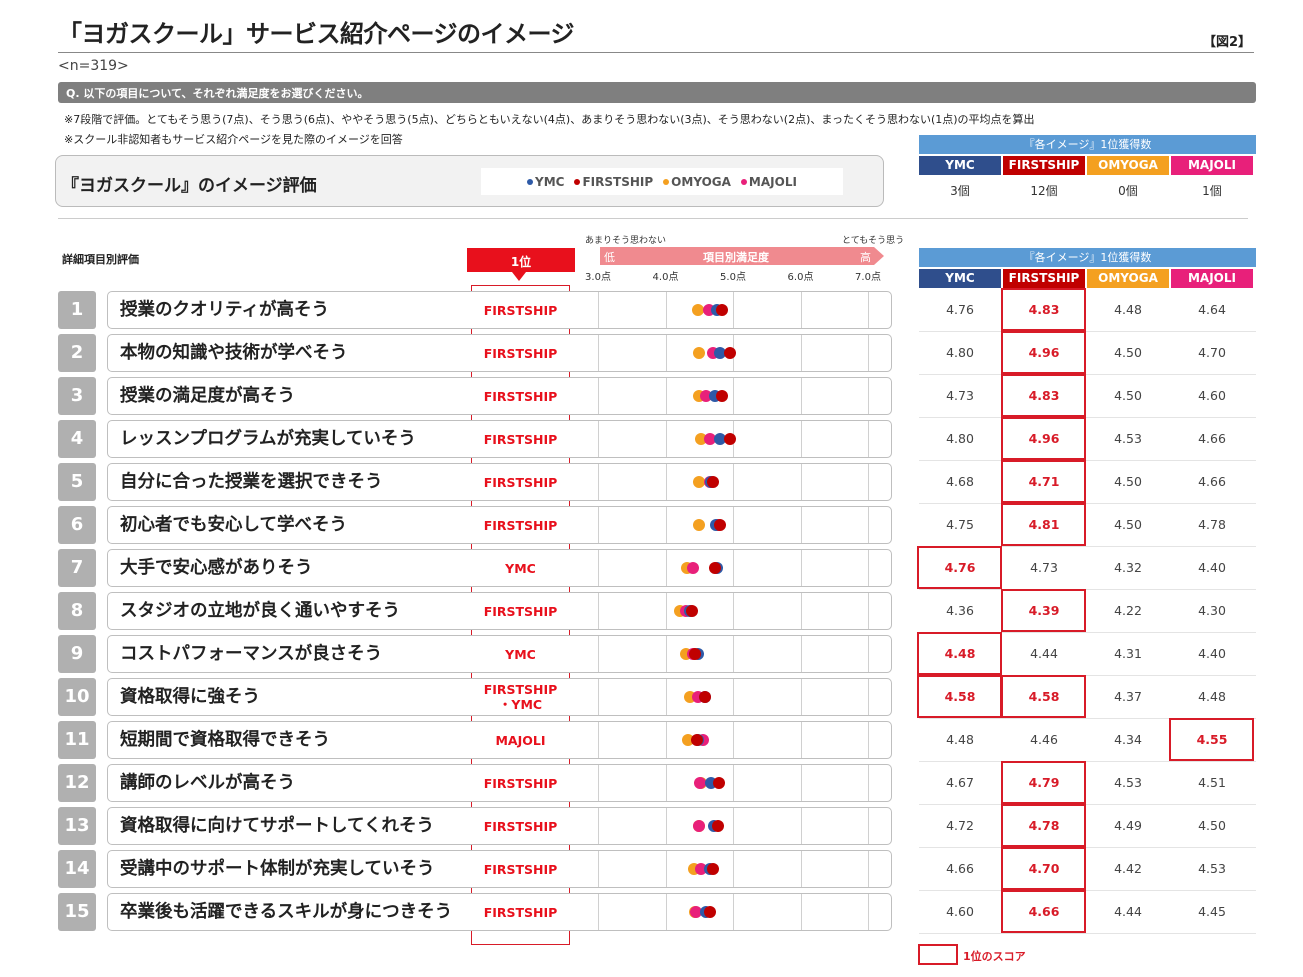 The width and height of the screenshot is (1303, 977). Describe the element at coordinates (1087, 144) in the screenshot. I see `summary-table-header: 『各イメージ』1位獲得数` at that location.